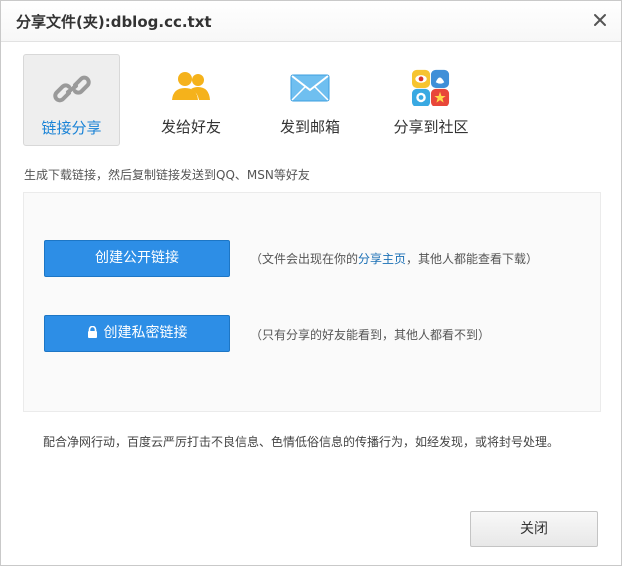 This screenshot has width=622, height=566. What do you see at coordinates (190, 127) in the screenshot?
I see `tab-label: 发给好友` at bounding box center [190, 127].